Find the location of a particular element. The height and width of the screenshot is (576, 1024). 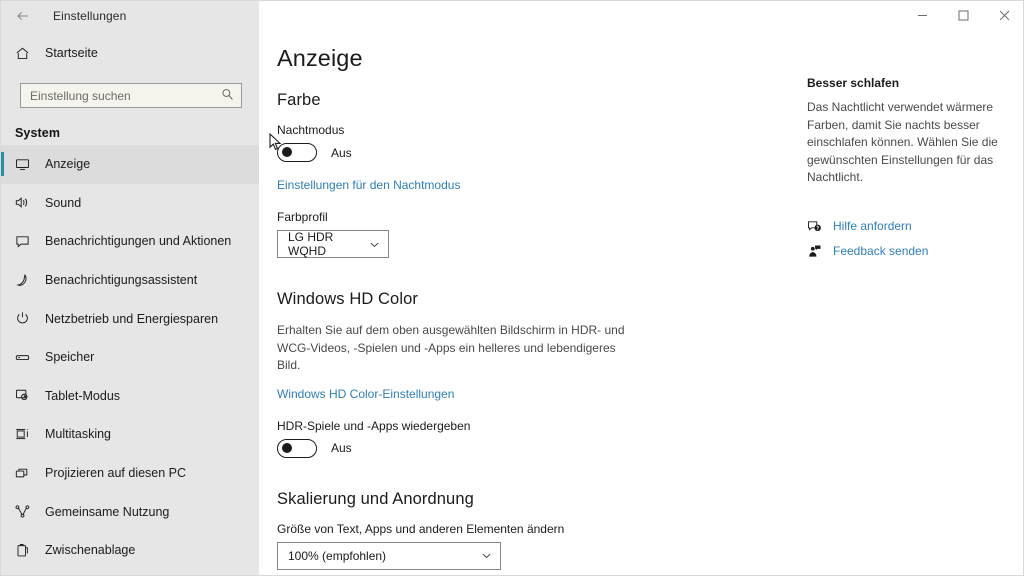

tablet-hand-icon is located at coordinates (28, 395).